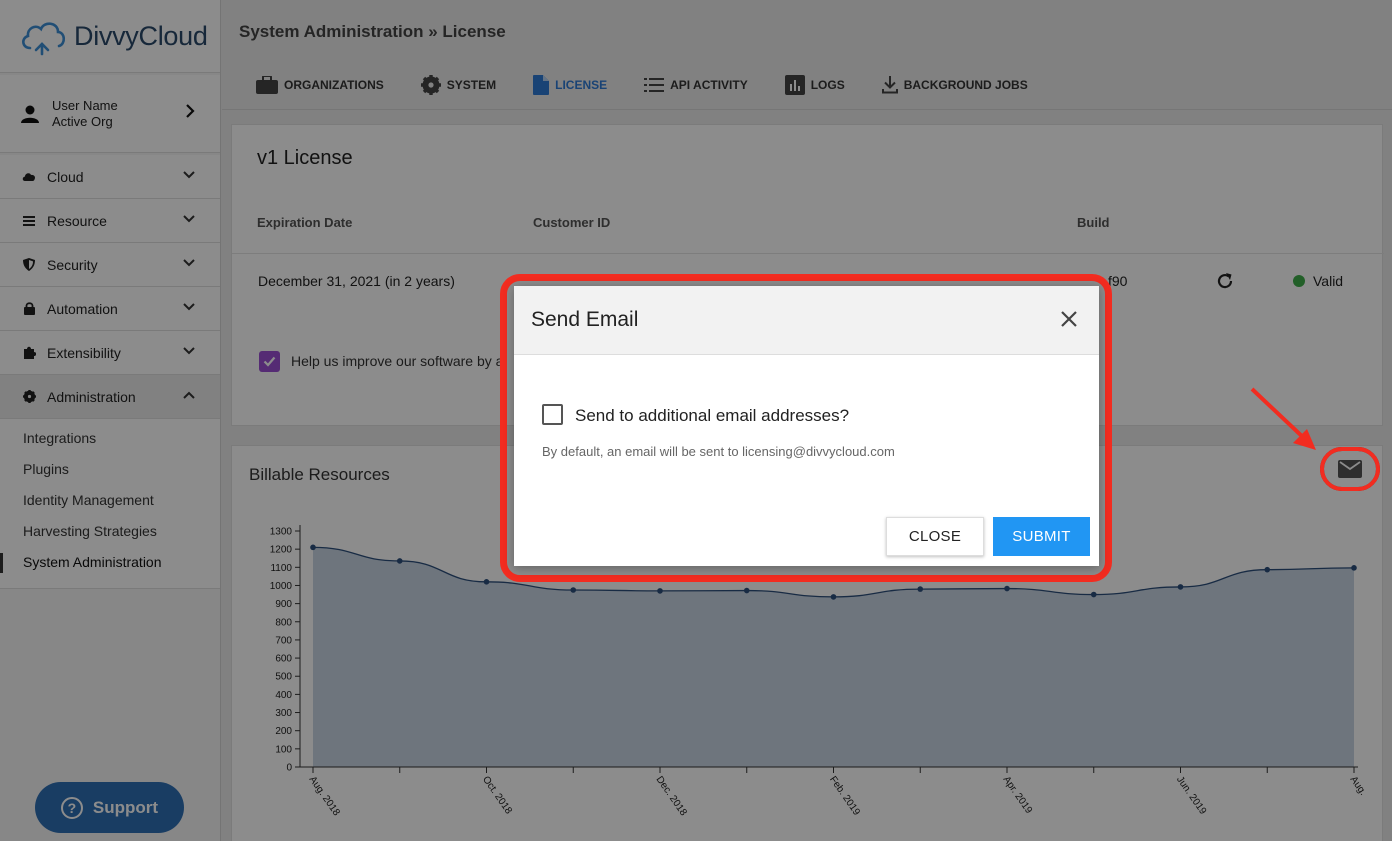 This screenshot has height=841, width=1392. Describe the element at coordinates (806, 320) in the screenshot. I see `modal-header: Send Email` at that location.